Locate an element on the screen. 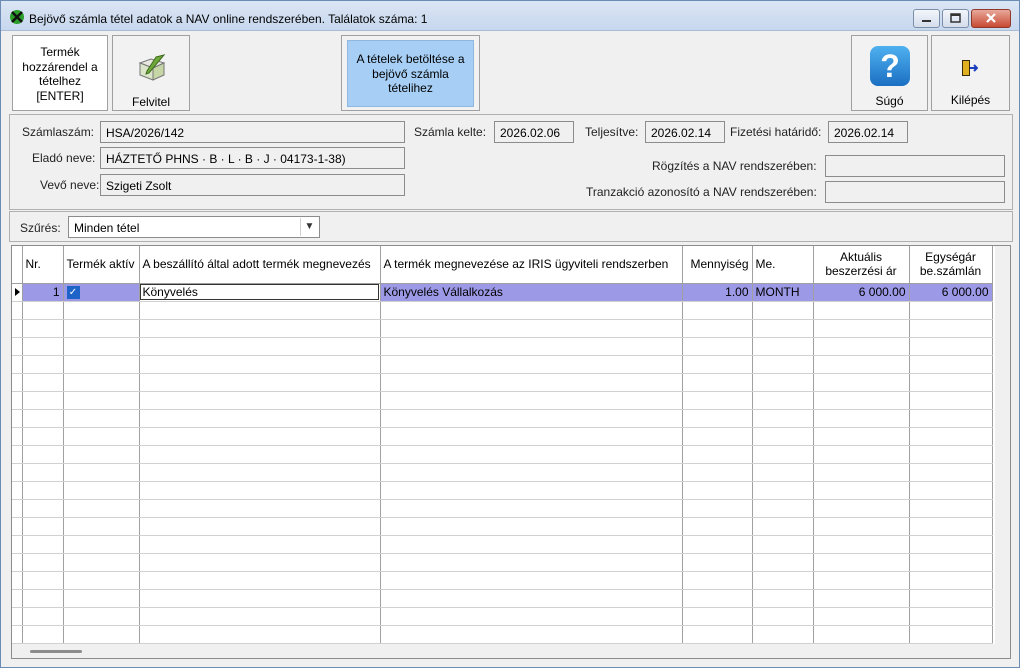  col-header-quantity: Mennyiség is located at coordinates (717, 265).